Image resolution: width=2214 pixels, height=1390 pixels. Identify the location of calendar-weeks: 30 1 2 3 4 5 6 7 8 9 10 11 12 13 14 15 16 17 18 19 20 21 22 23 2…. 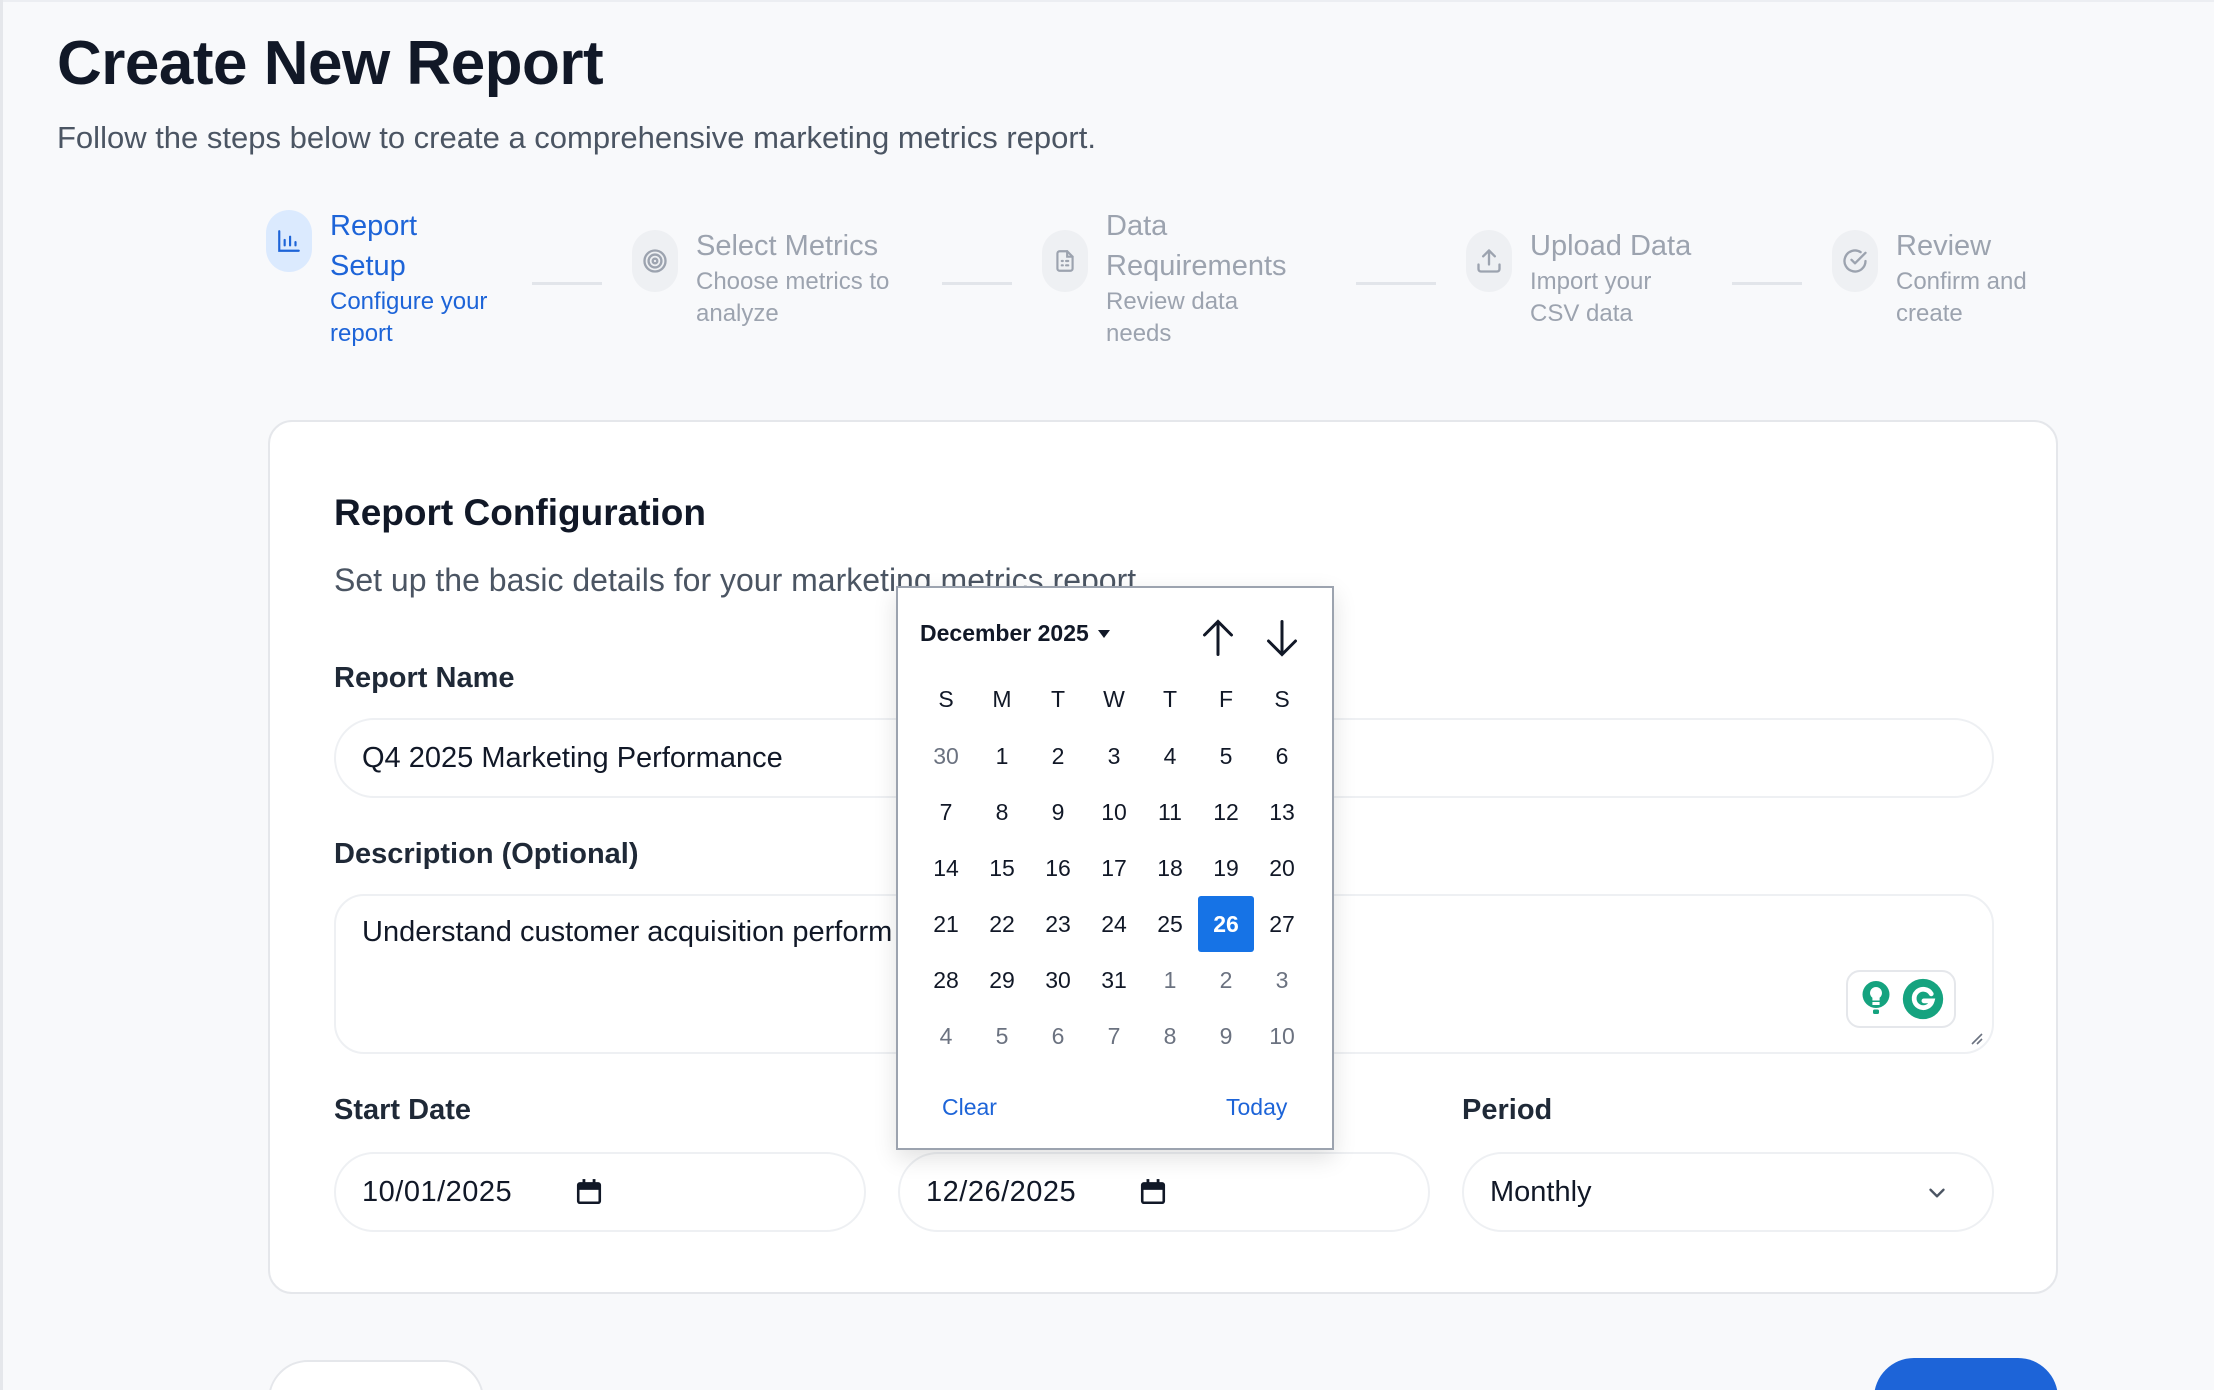
(1118, 896).